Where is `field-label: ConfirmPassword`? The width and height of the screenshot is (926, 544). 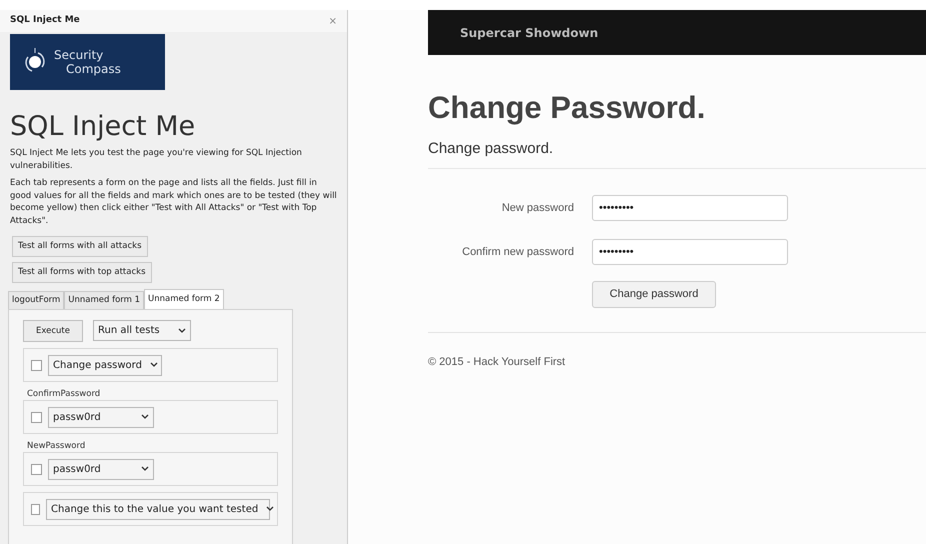 field-label: ConfirmPassword is located at coordinates (64, 394).